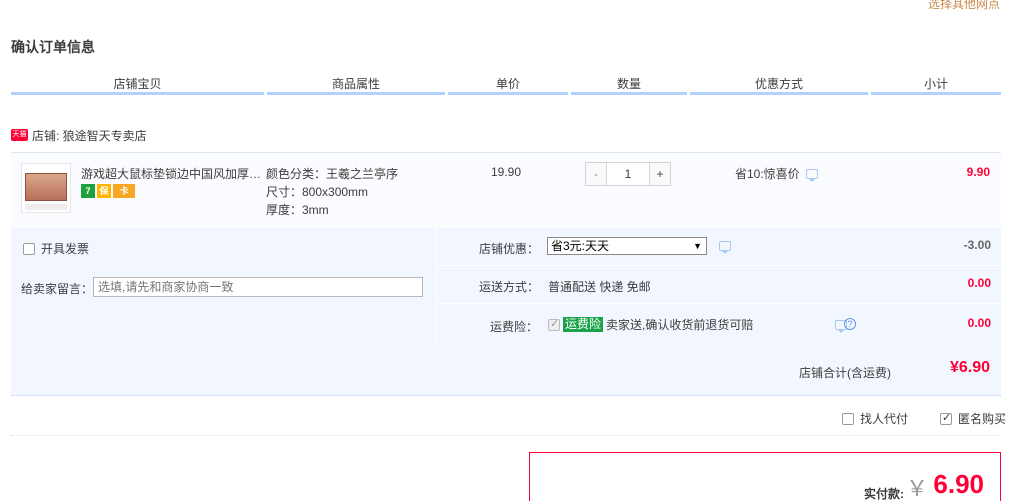 Image resolution: width=1017 pixels, height=501 pixels. Describe the element at coordinates (104, 191) in the screenshot. I see `guarantee-icon: 保` at that location.